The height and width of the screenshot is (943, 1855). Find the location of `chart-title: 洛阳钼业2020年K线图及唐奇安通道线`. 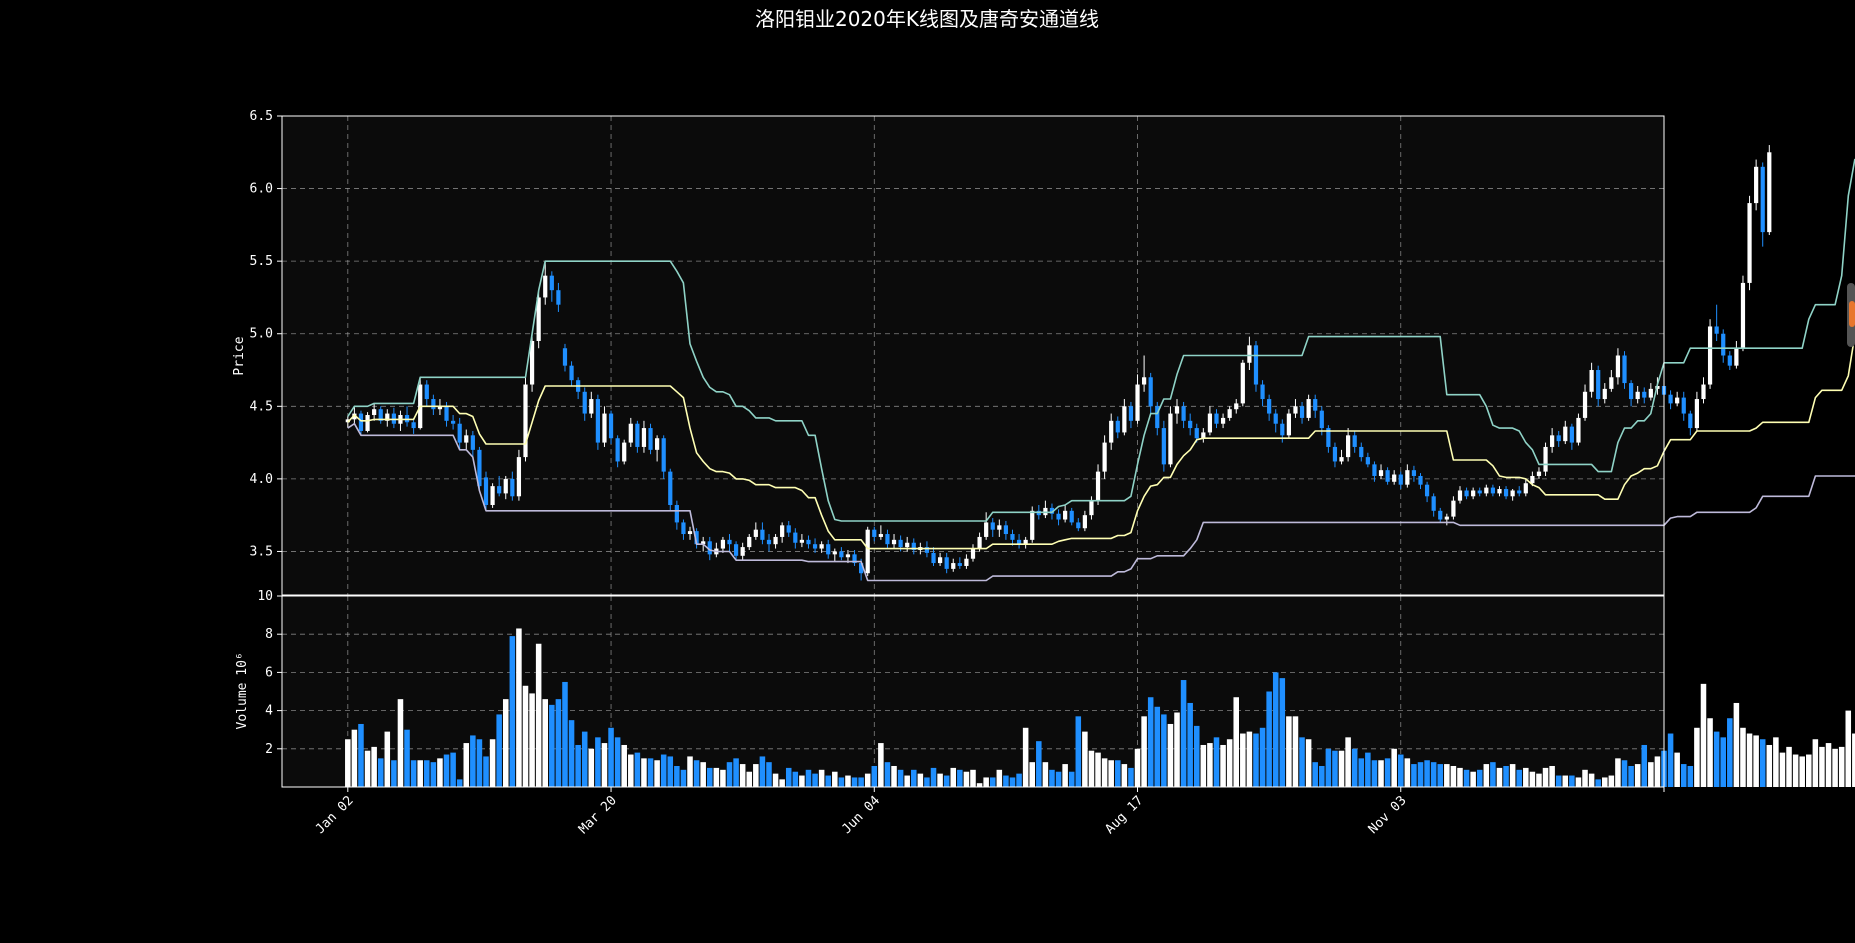

chart-title: 洛阳钼业2020年K线图及唐奇安通道线 is located at coordinates (927, 19).